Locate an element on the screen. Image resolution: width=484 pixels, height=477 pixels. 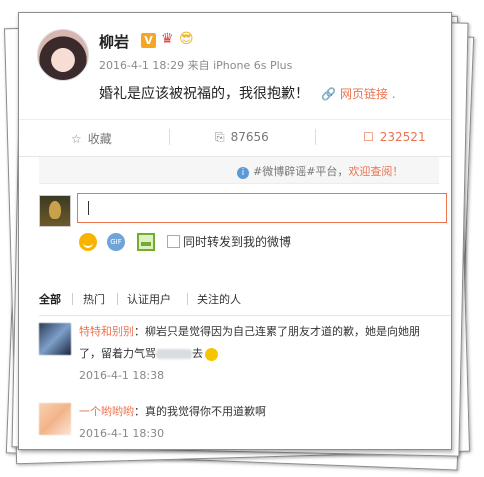
post-text: 婚礼是应该被祝福的，我很抱歉！ is located at coordinates (204, 94).